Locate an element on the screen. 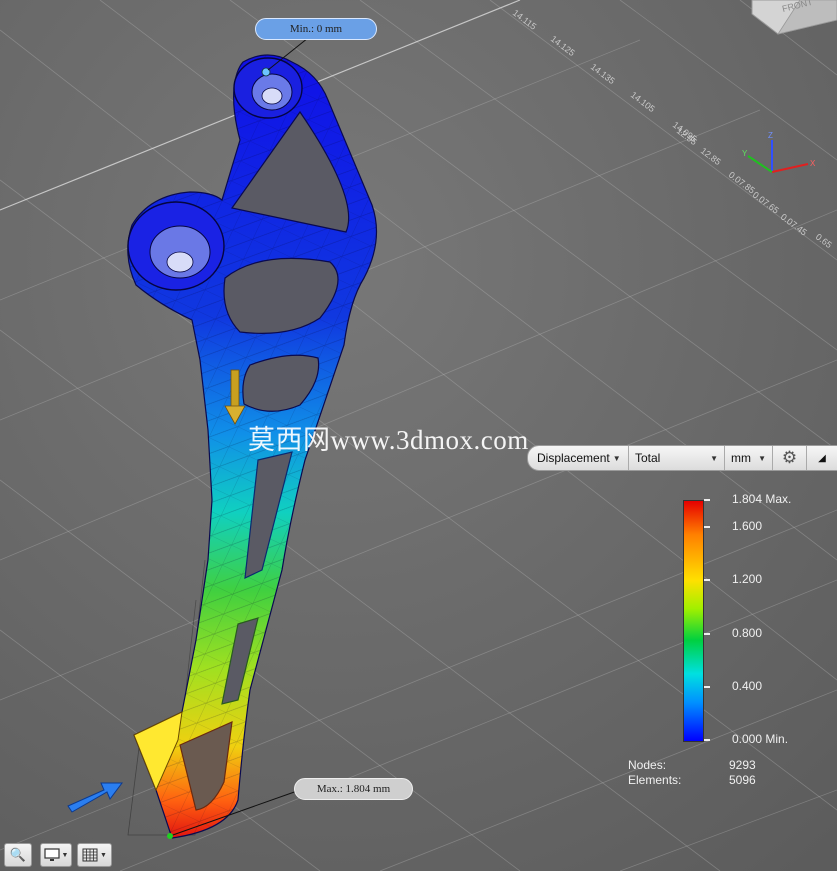  nodes-value: 9293 is located at coordinates (742, 765).